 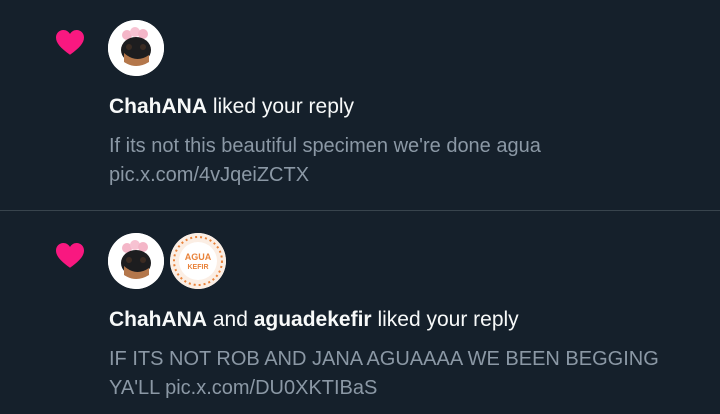 I want to click on avatar-group, so click(x=136, y=48).